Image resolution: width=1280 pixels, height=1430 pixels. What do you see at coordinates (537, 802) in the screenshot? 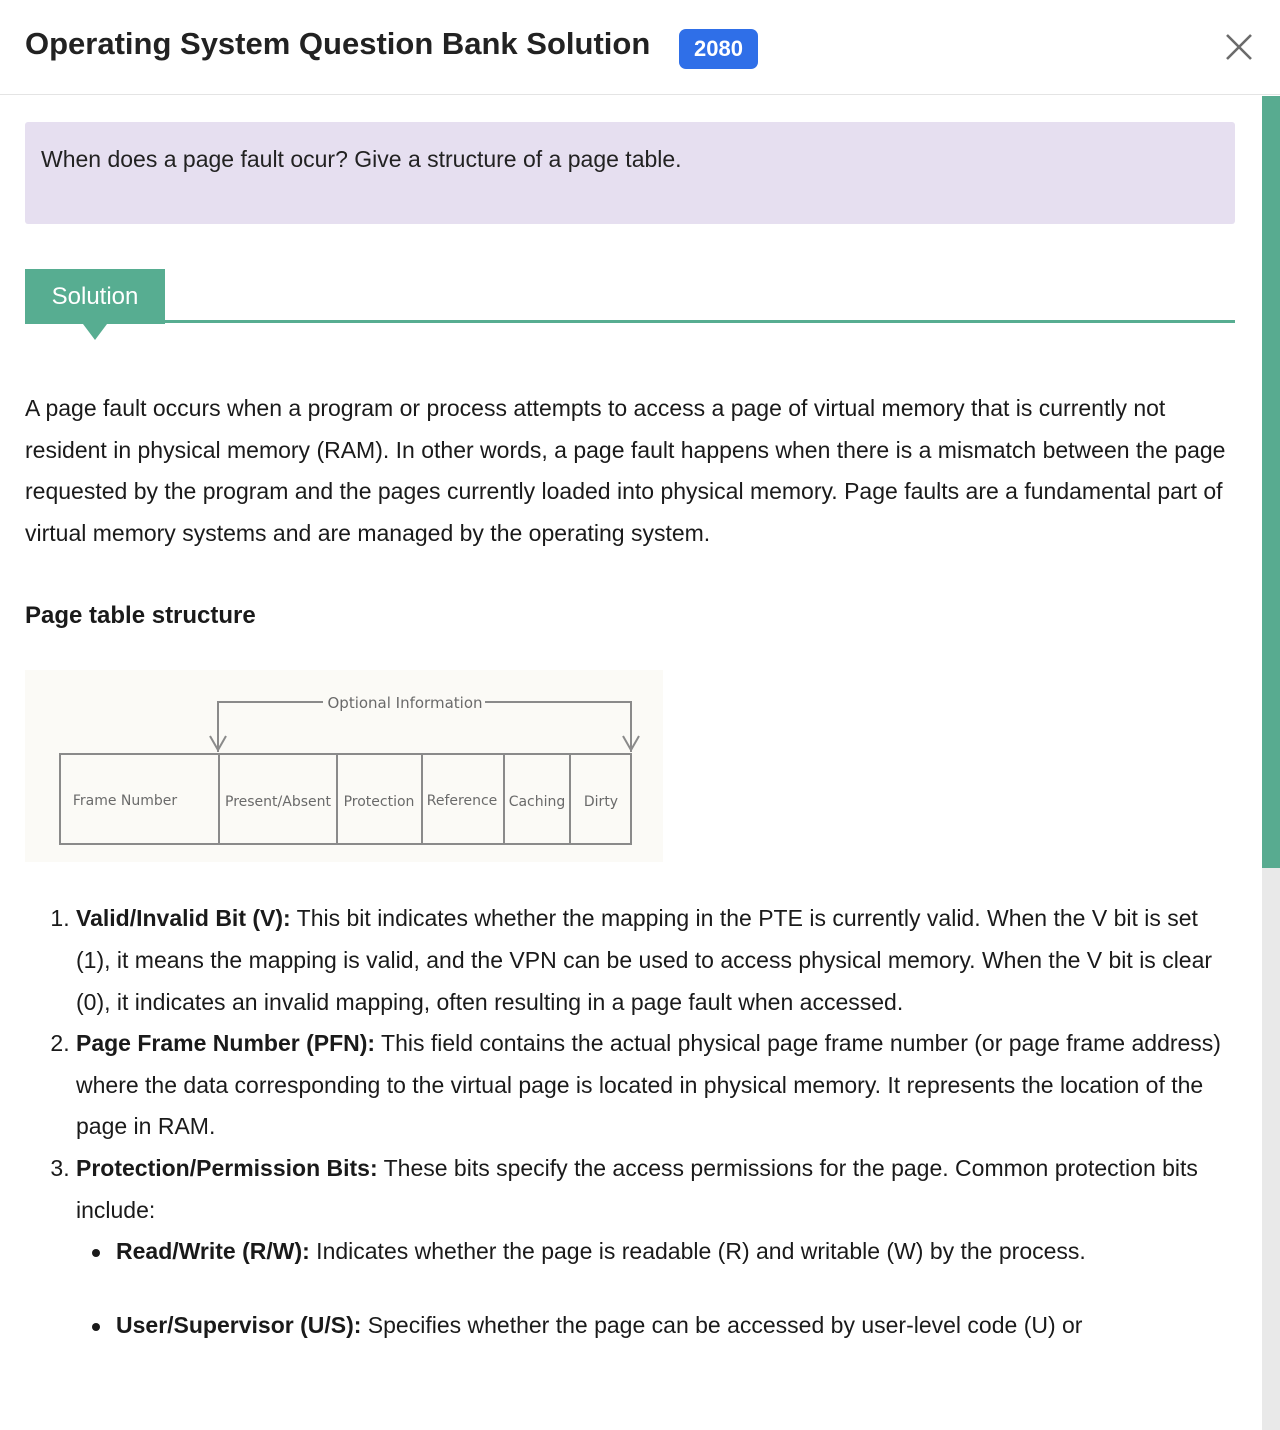
I see `cell-caching: Caching` at bounding box center [537, 802].